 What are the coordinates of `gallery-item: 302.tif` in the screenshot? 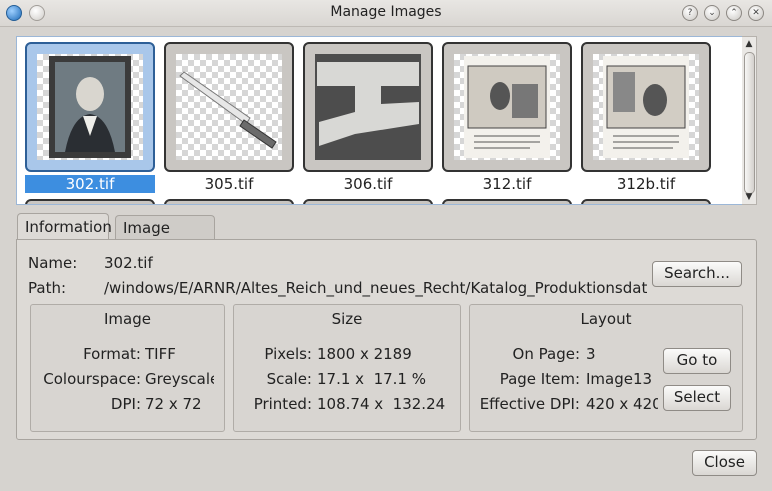 It's located at (90, 117).